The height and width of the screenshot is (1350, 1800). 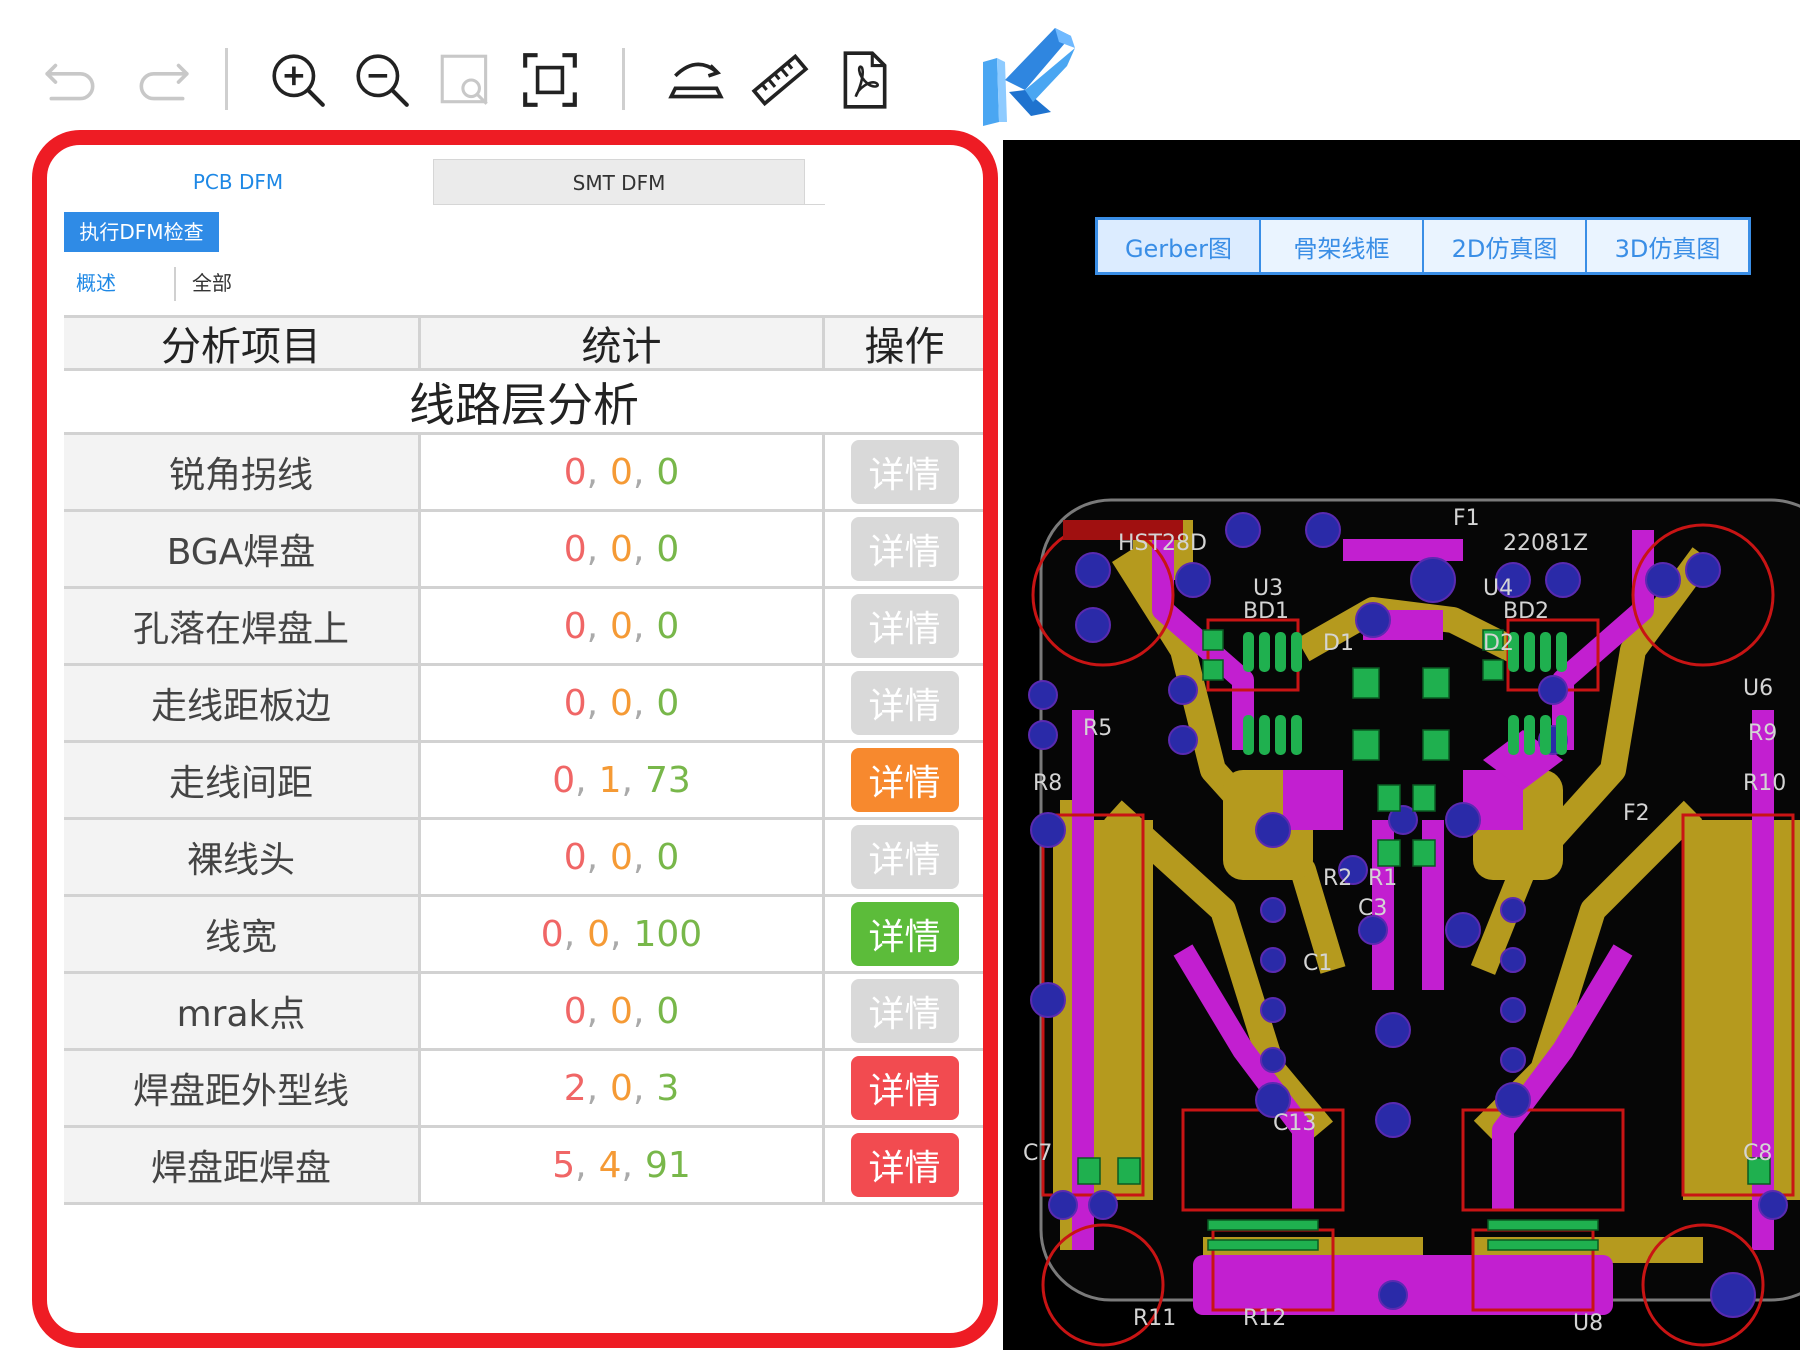 I want to click on kingdee-logo-icon, so click(x=1030, y=74).